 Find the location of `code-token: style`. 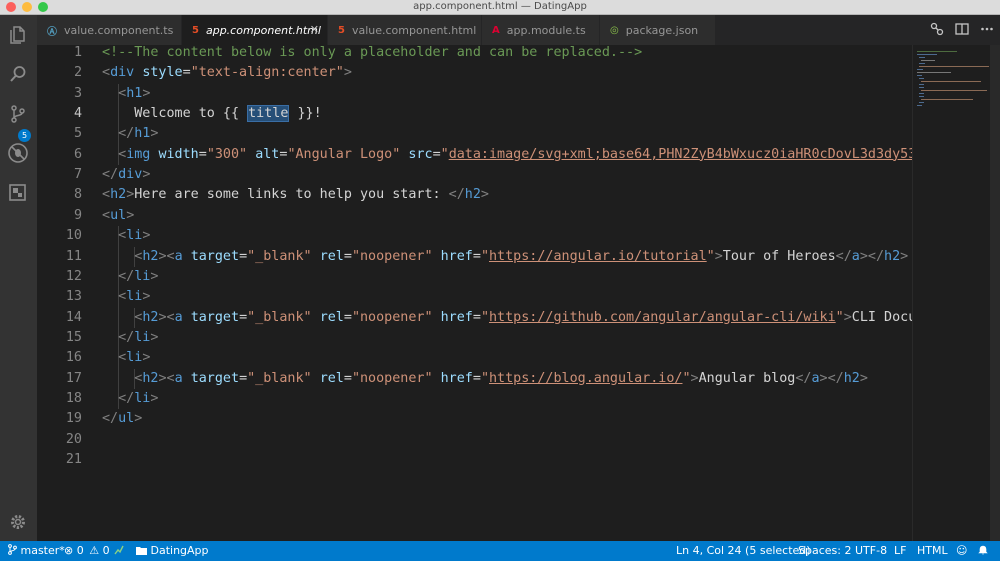

code-token: style is located at coordinates (162, 73).